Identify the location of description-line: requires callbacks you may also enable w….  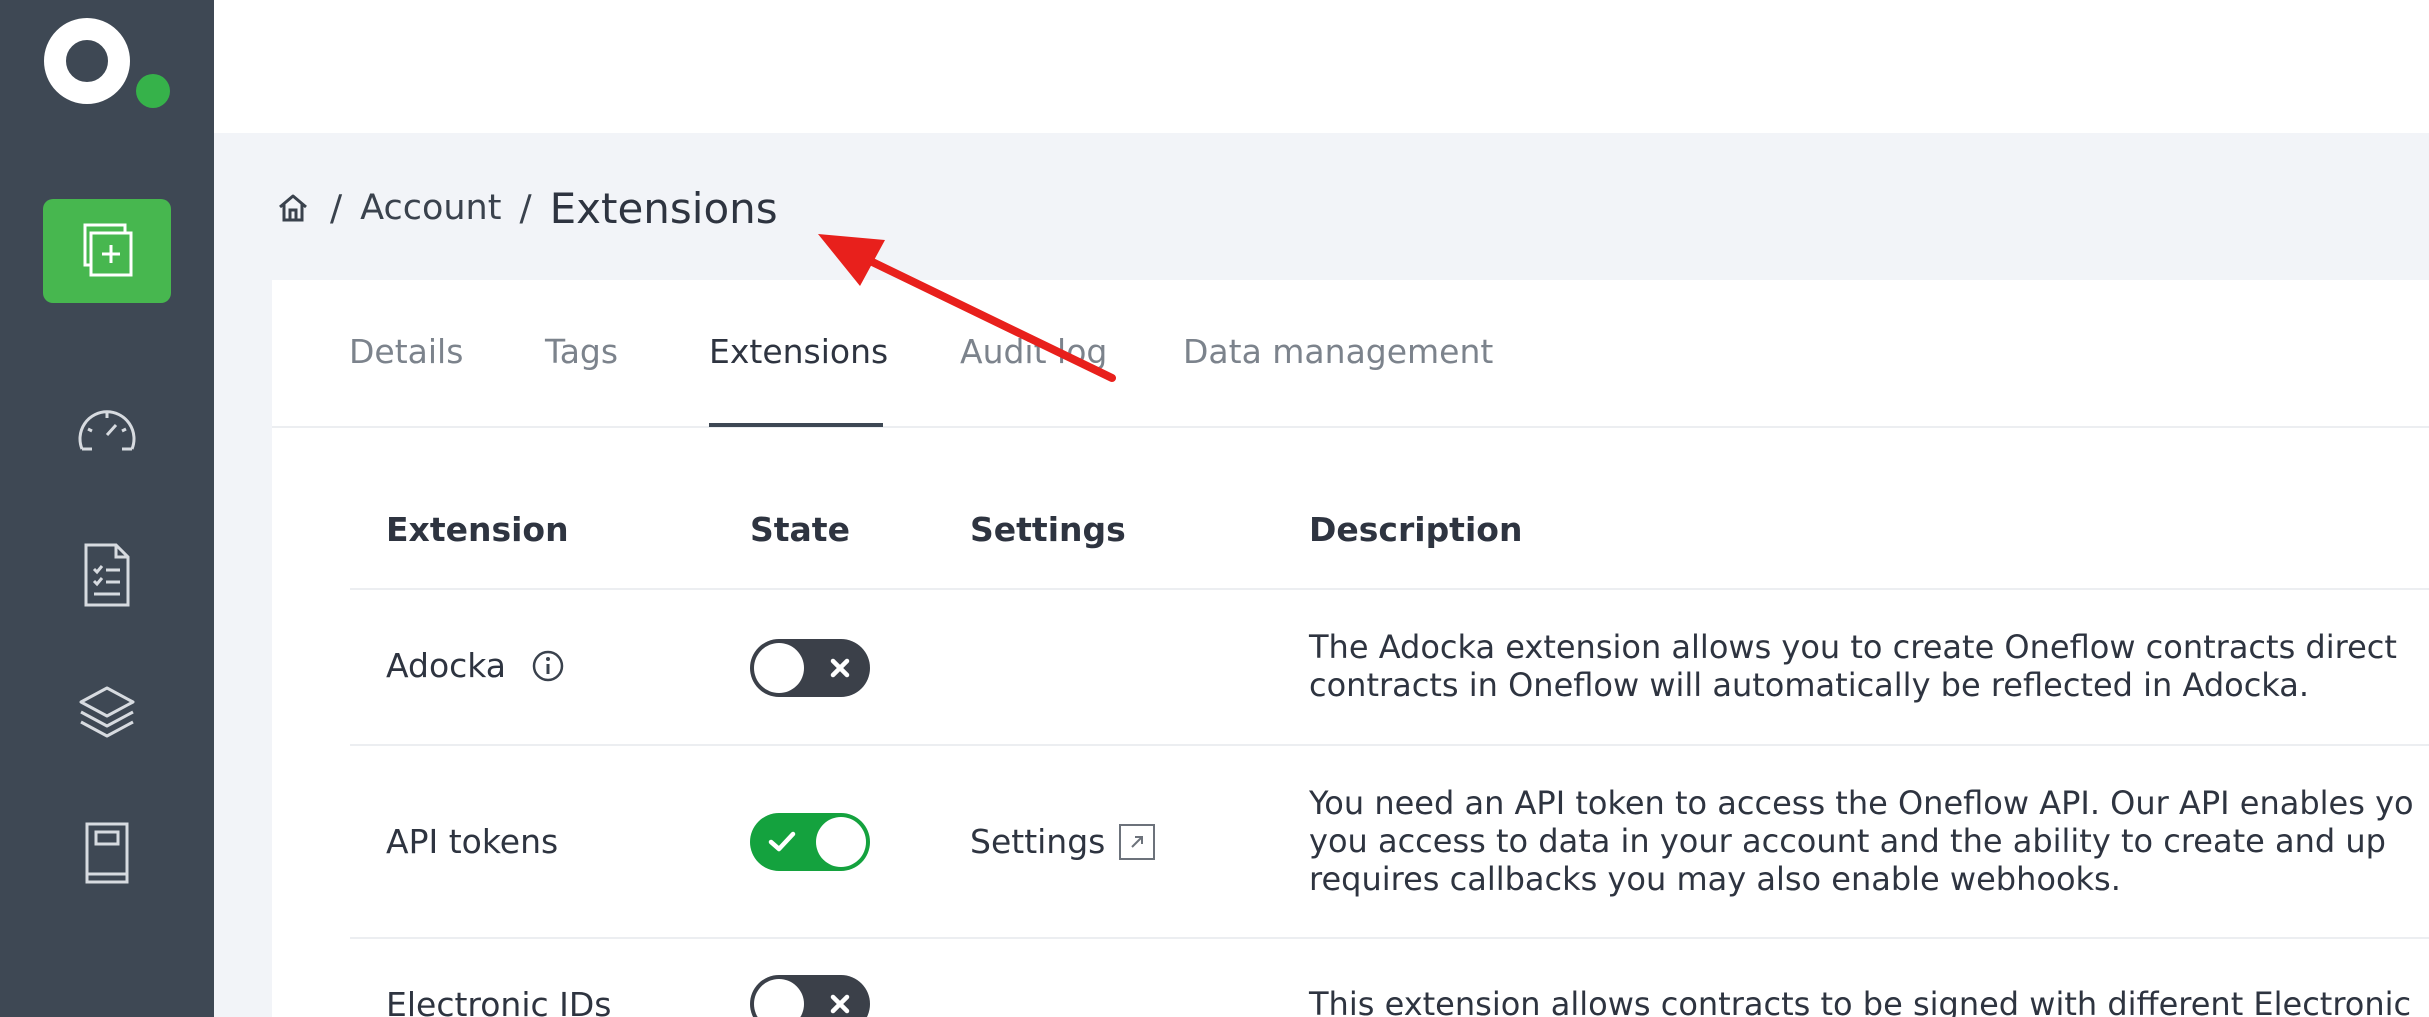
(1715, 879).